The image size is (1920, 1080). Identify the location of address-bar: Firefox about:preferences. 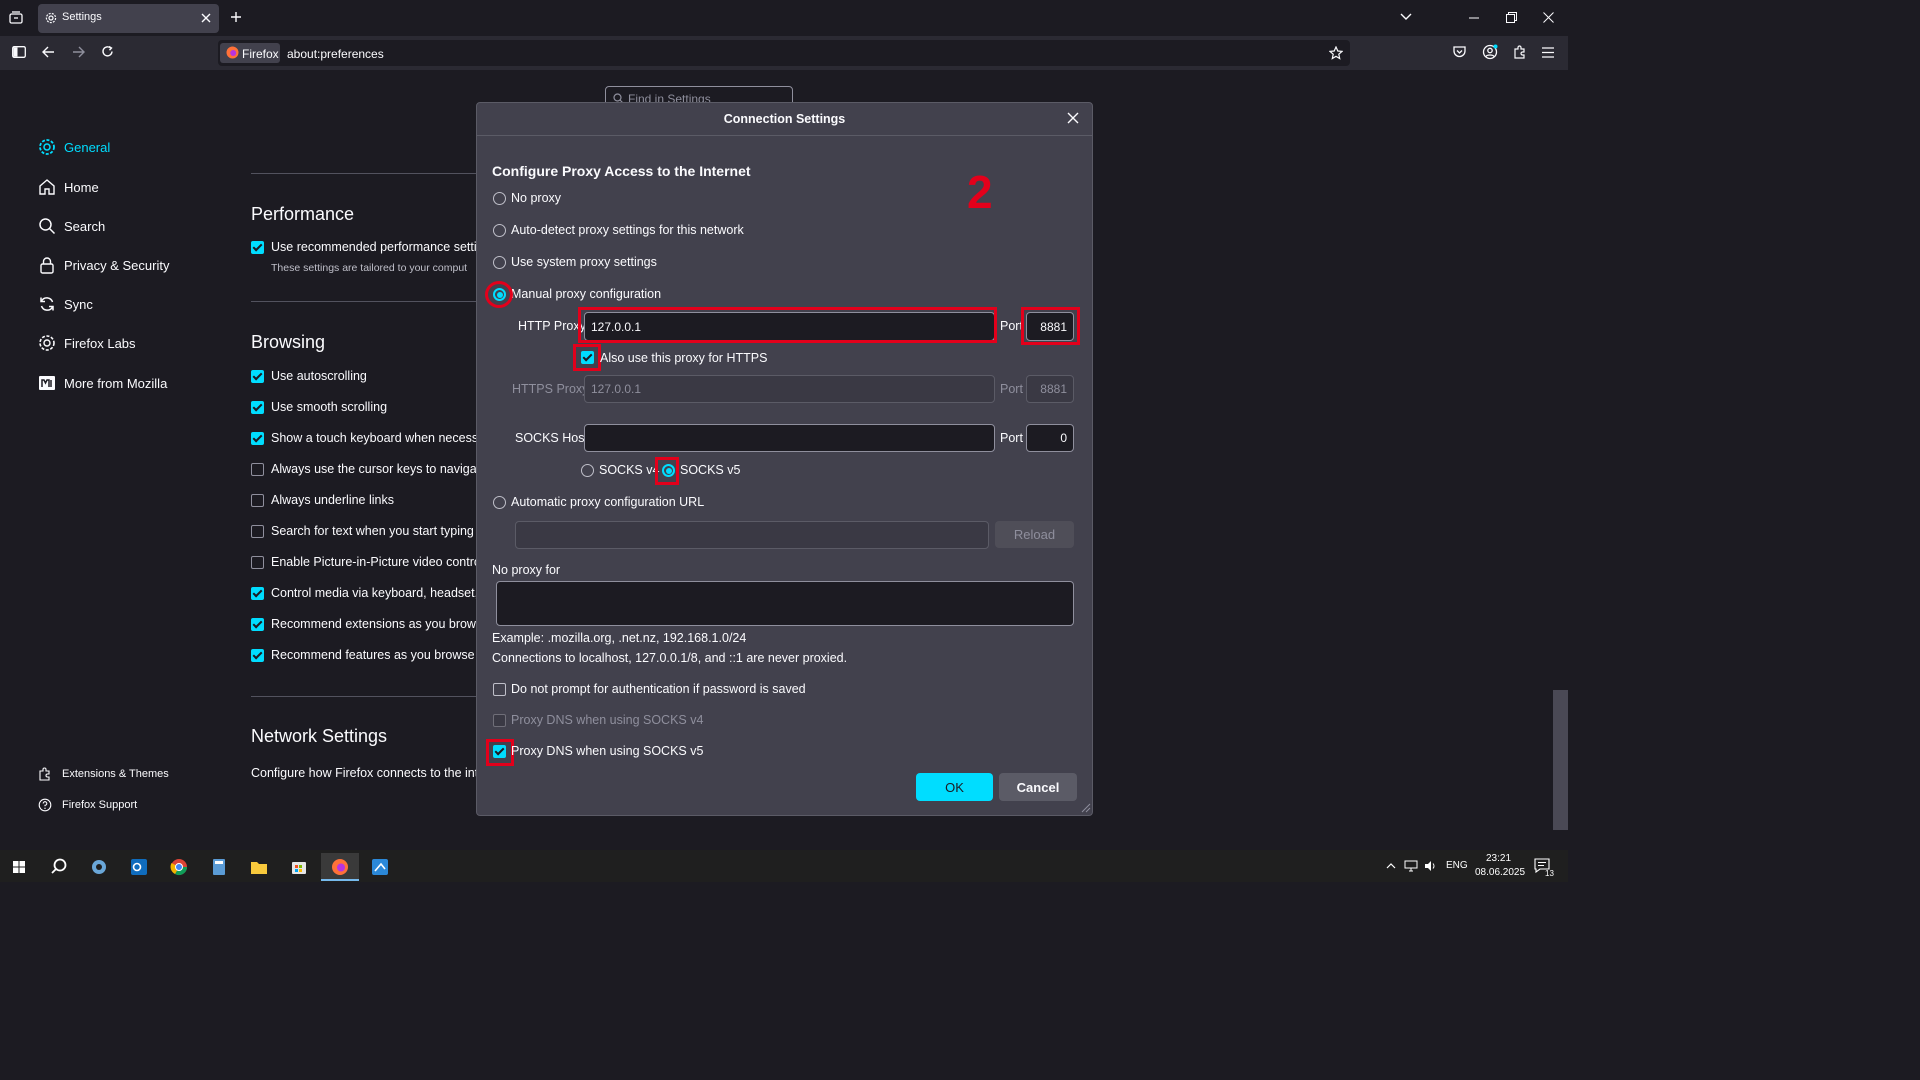
(784, 53).